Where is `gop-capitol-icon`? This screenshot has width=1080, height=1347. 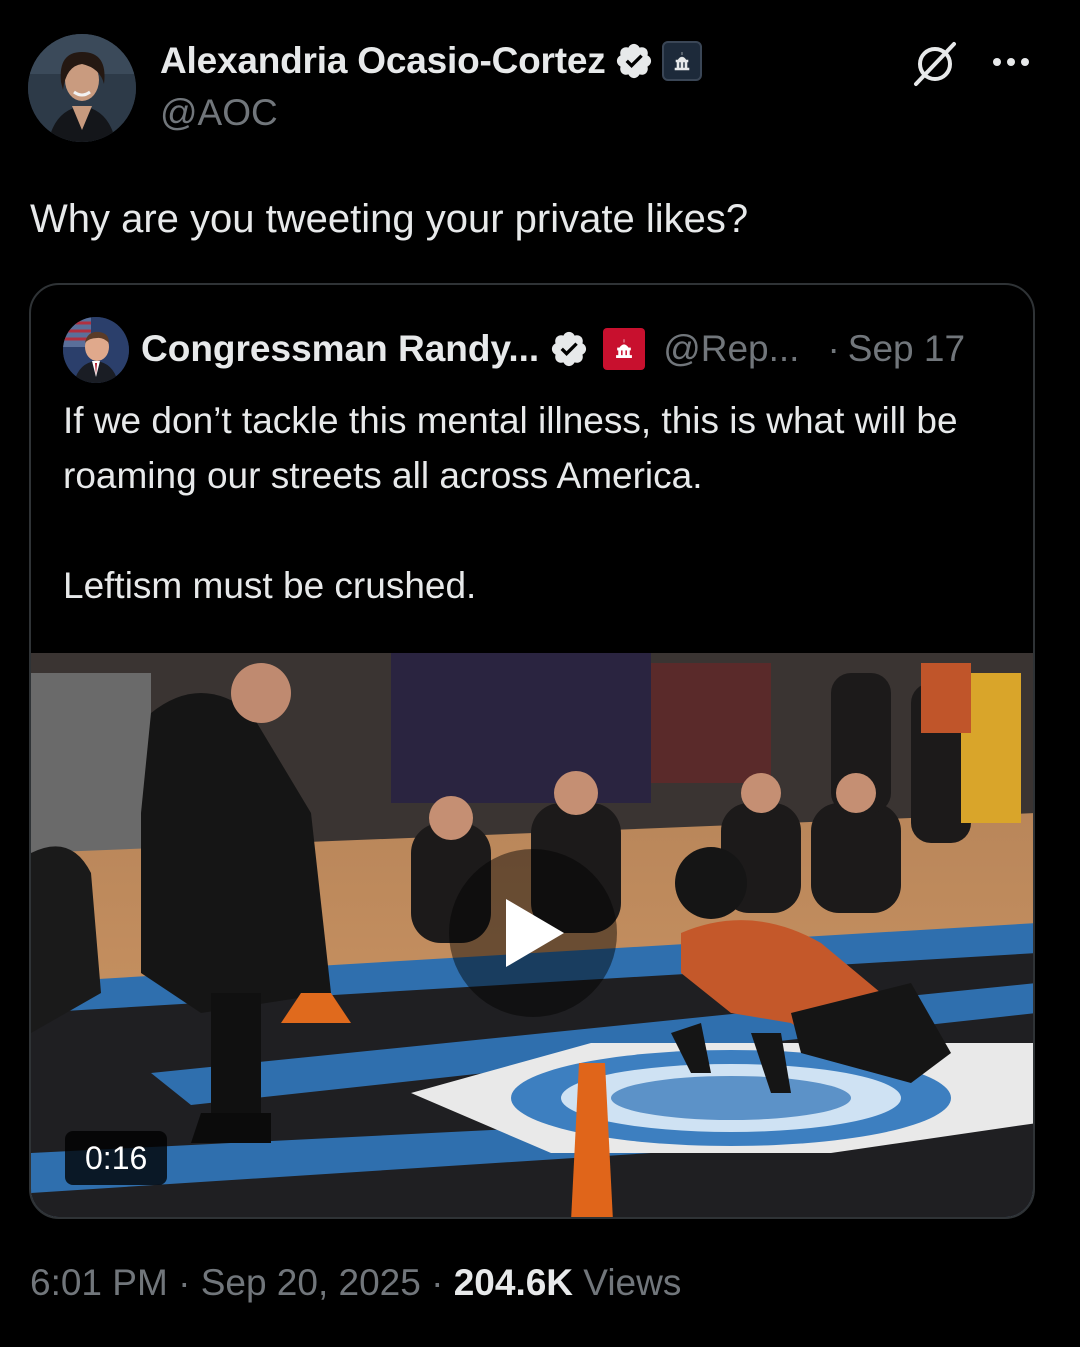
gop-capitol-icon is located at coordinates (624, 349).